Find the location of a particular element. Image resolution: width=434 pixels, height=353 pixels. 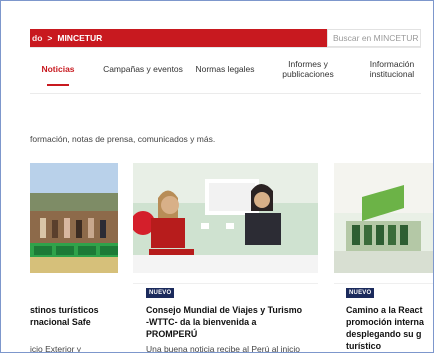

news-card-1-image is located at coordinates (74, 218).